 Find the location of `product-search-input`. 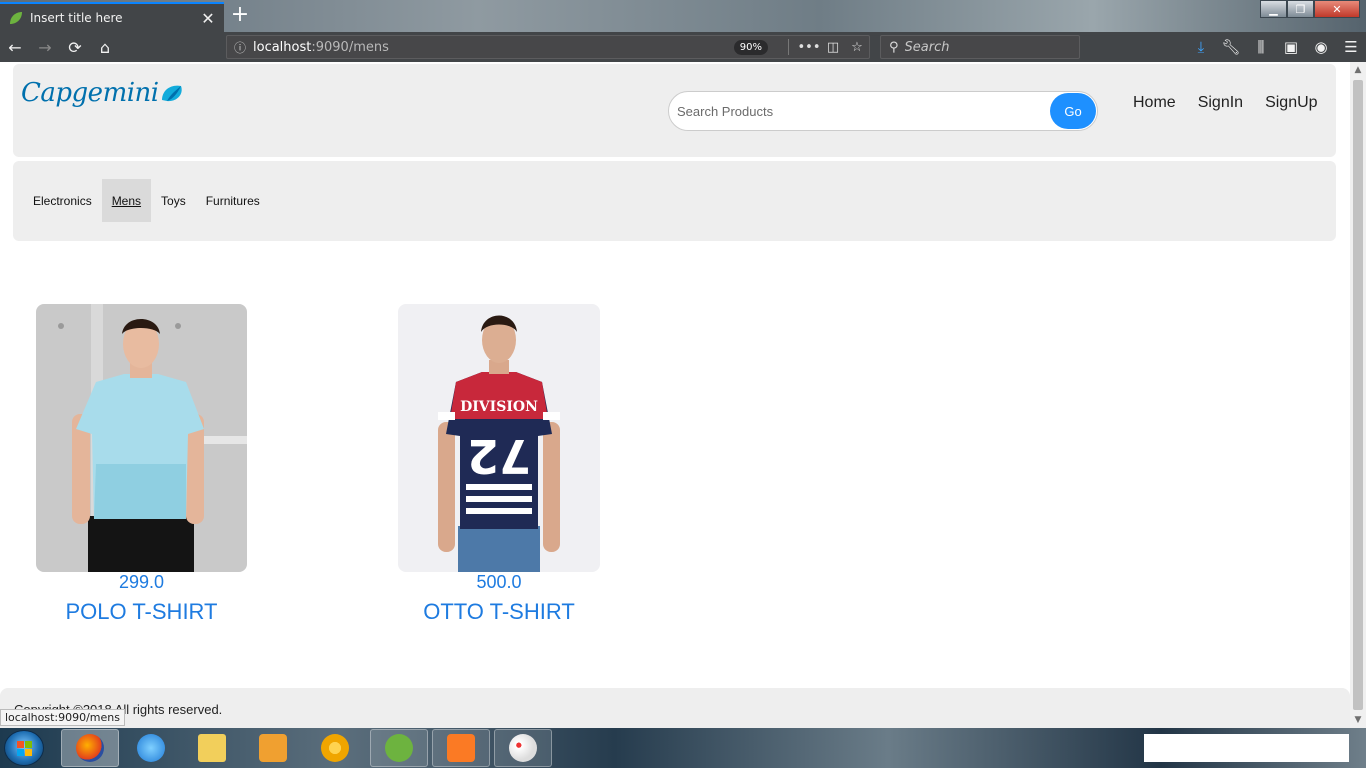

product-search-input is located at coordinates (857, 111).